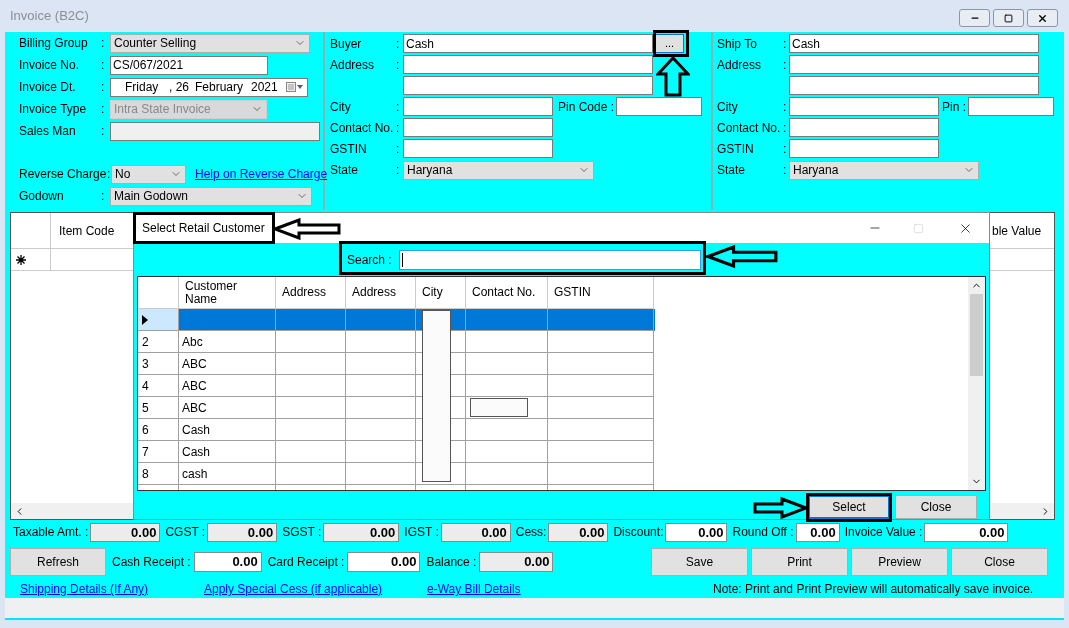 The image size is (1069, 628). What do you see at coordinates (196, 430) in the screenshot?
I see `table-cell-text: Cash` at bounding box center [196, 430].